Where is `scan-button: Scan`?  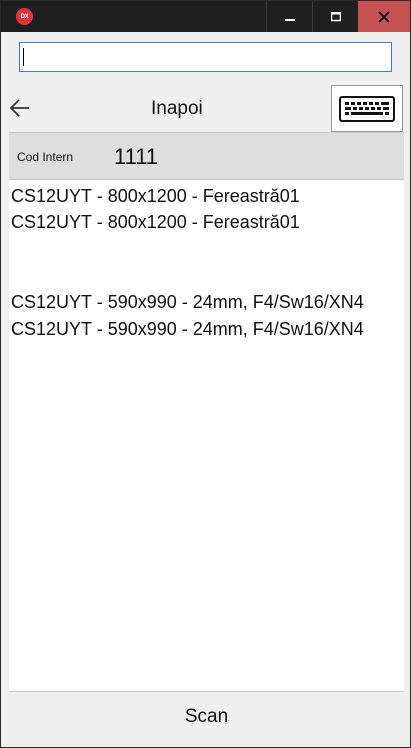 scan-button: Scan is located at coordinates (206, 717).